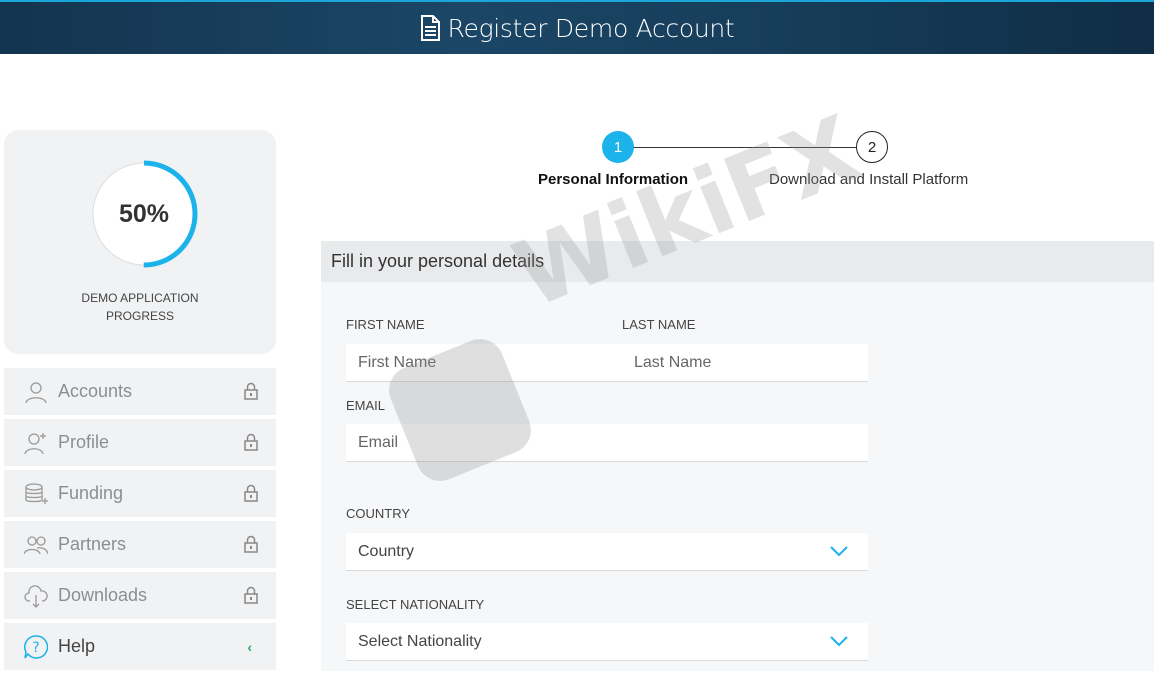 This screenshot has width=1154, height=674. What do you see at coordinates (607, 642) in the screenshot?
I see `nationality-select: Select Nationality` at bounding box center [607, 642].